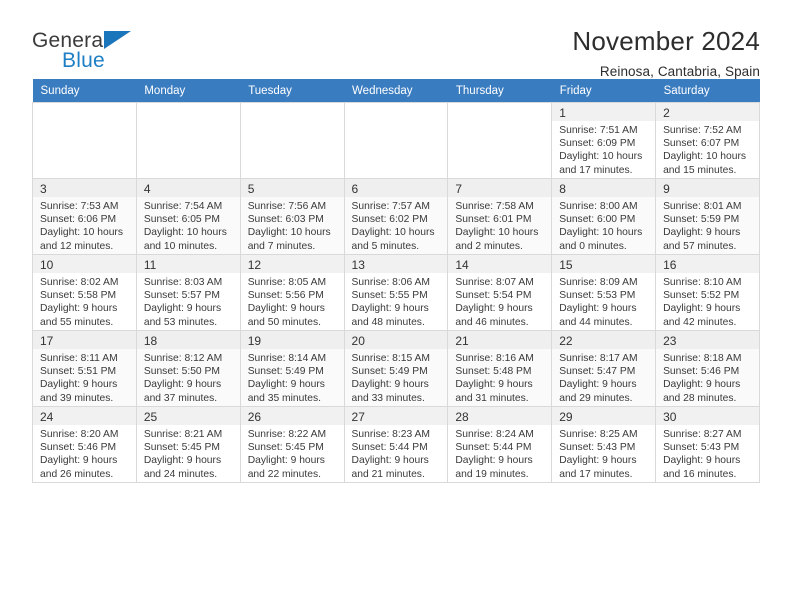 The width and height of the screenshot is (792, 612). Describe the element at coordinates (700, 246) in the screenshot. I see `daylight-text-line2: and 57 minutes.` at that location.